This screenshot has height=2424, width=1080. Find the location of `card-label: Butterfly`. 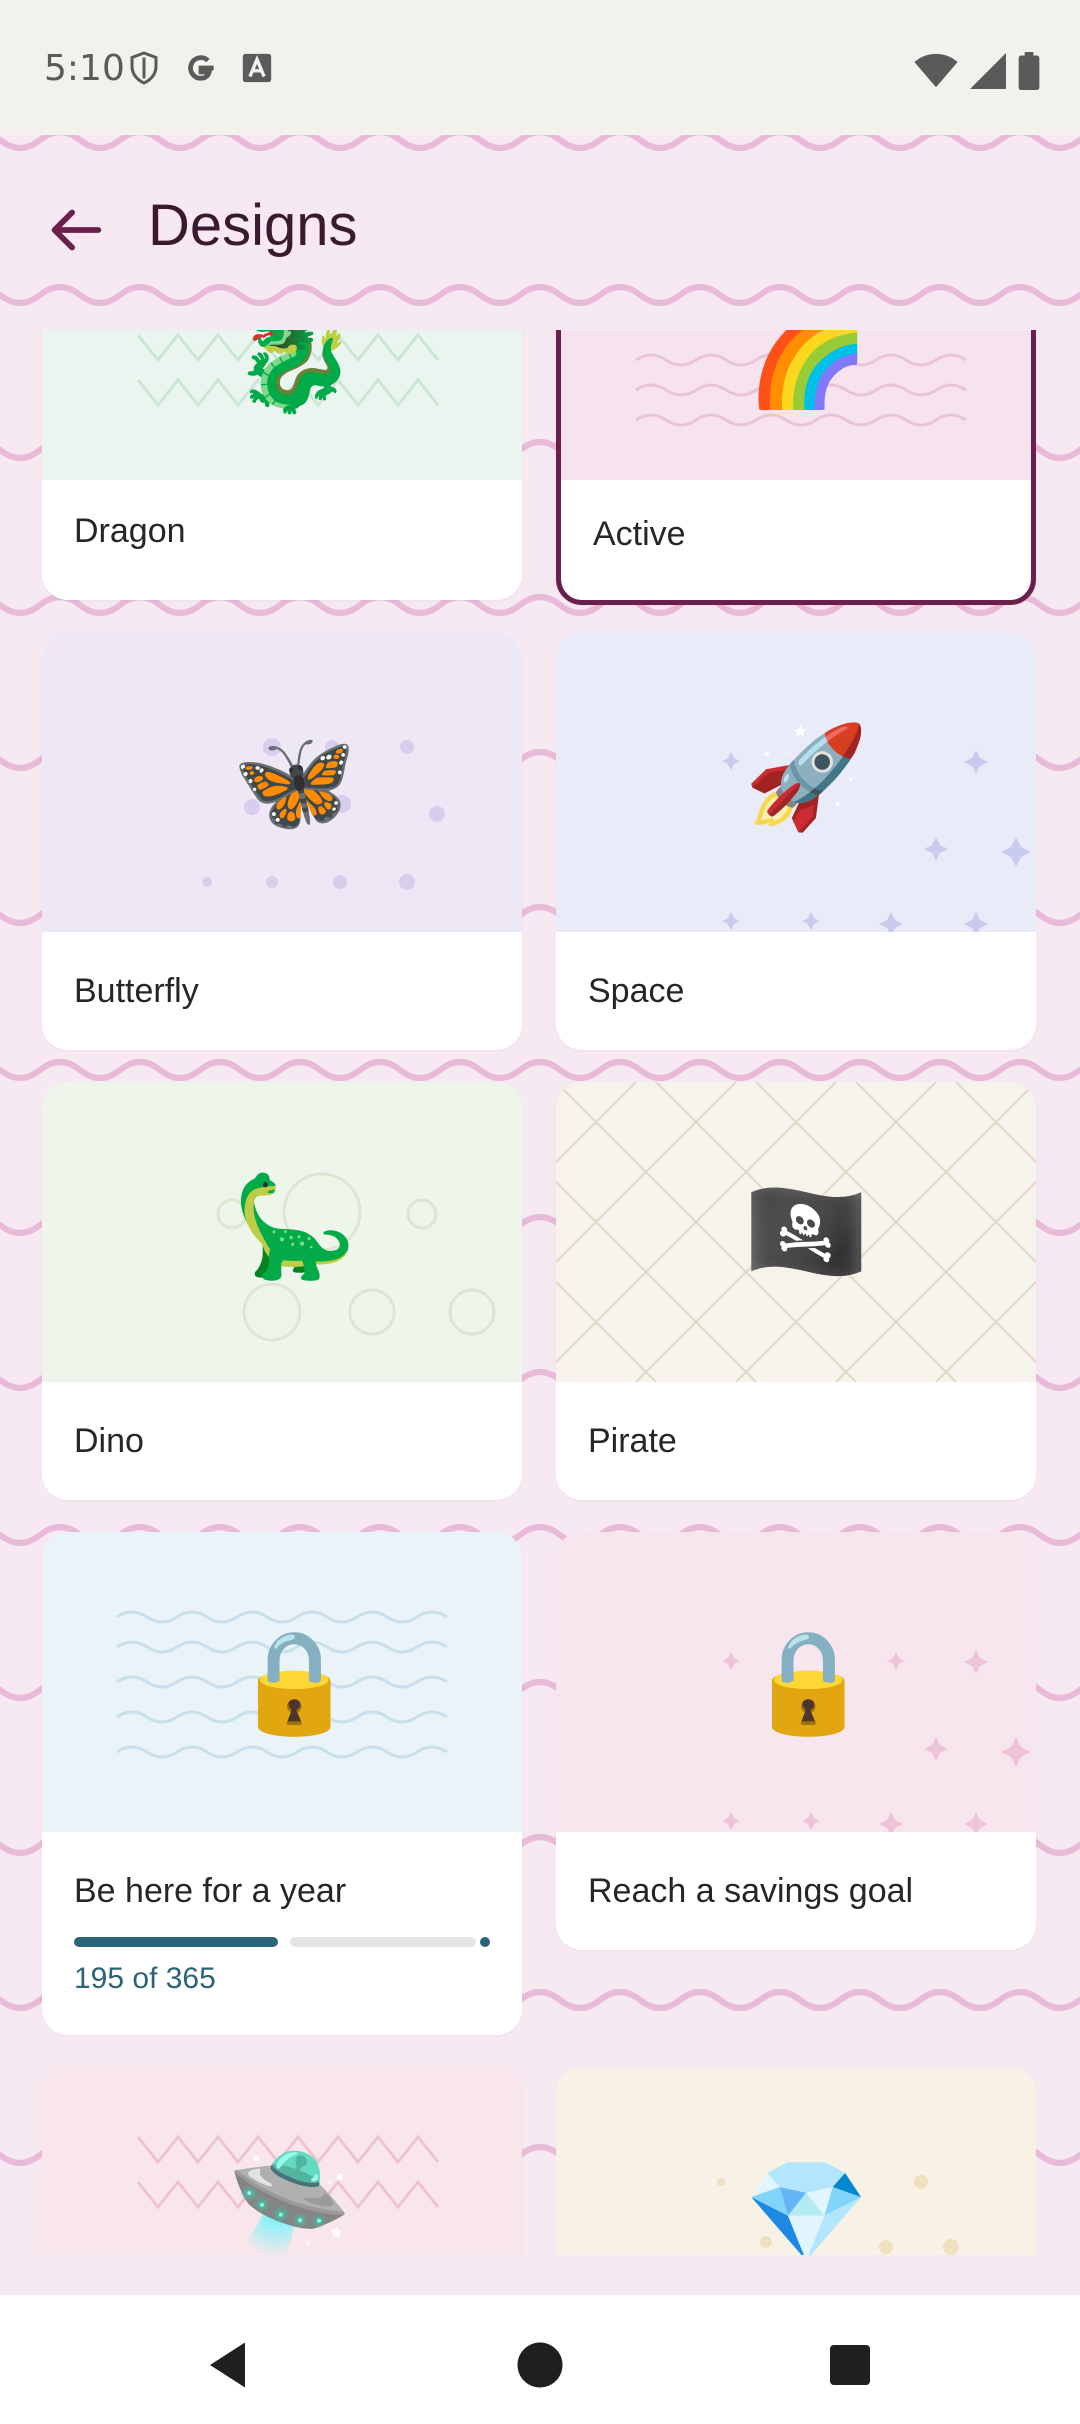

card-label: Butterfly is located at coordinates (136, 991).